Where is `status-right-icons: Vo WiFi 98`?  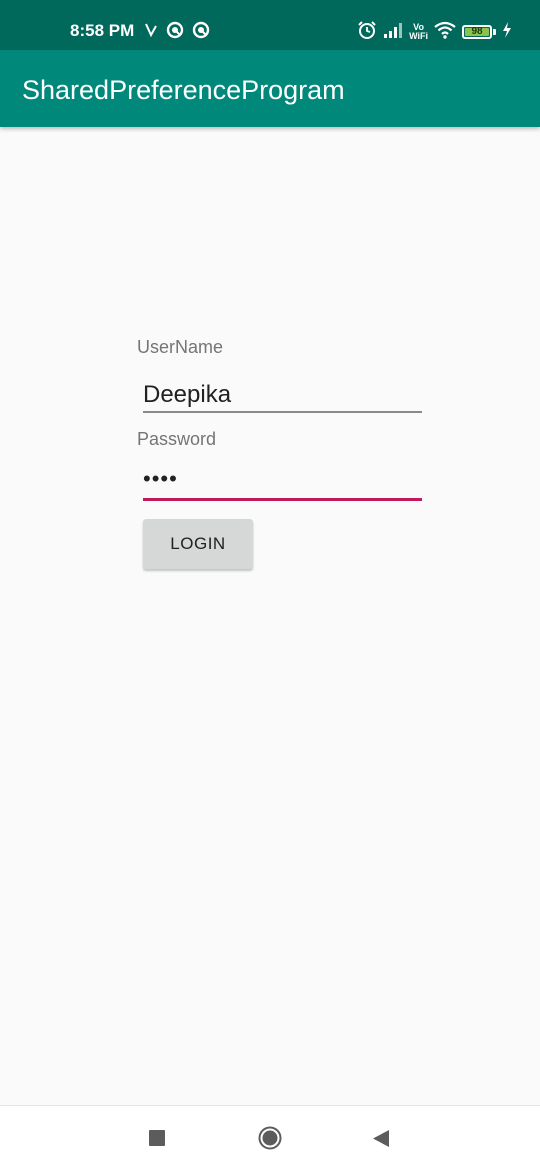 status-right-icons: Vo WiFi 98 is located at coordinates (434, 32).